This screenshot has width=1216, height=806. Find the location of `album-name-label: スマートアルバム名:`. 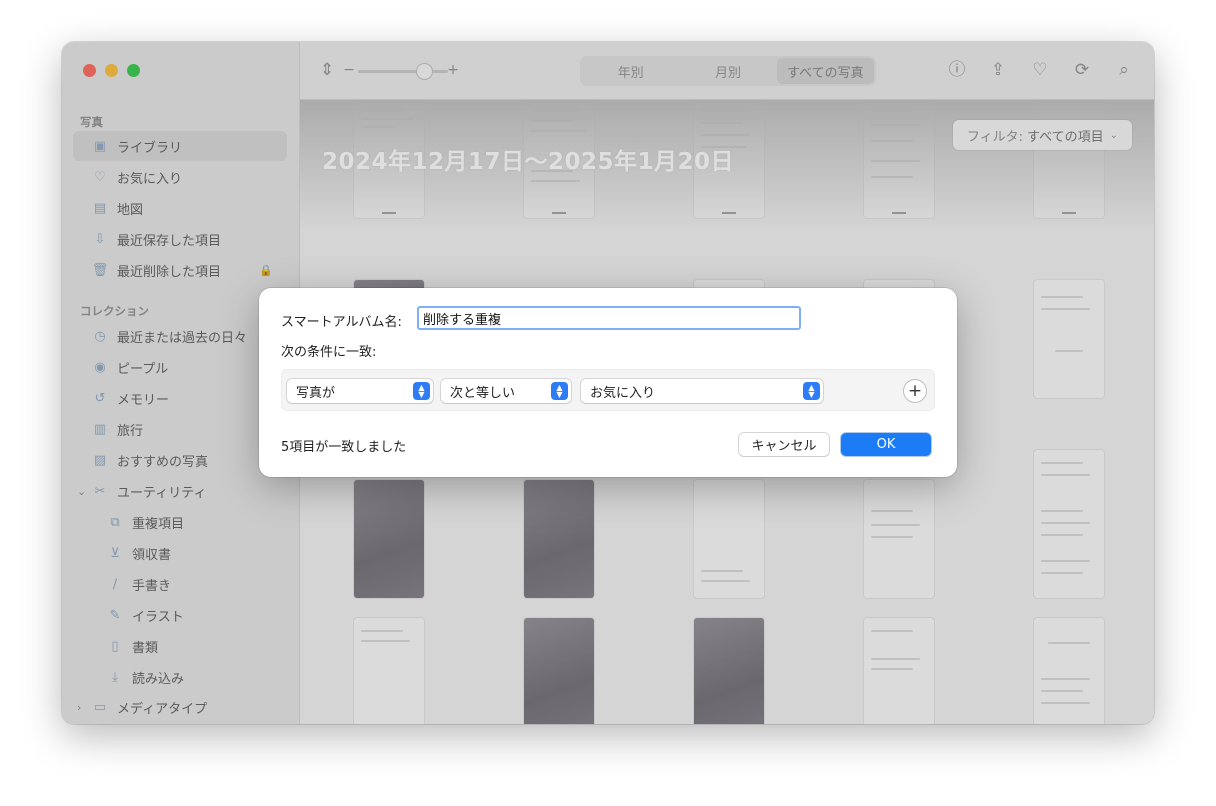

album-name-label: スマートアルバム名: is located at coordinates (341, 322).